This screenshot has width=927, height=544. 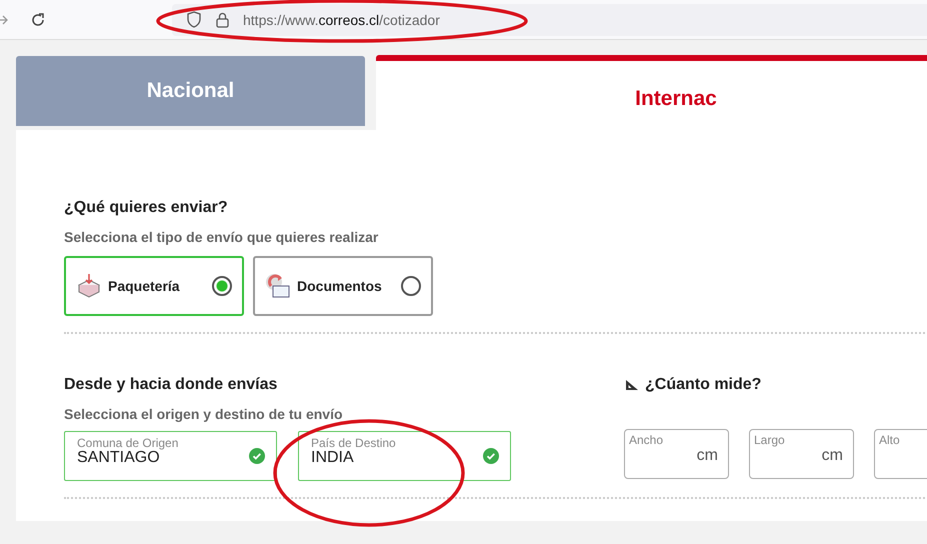 I want to click on tab: Internac, so click(x=651, y=92).